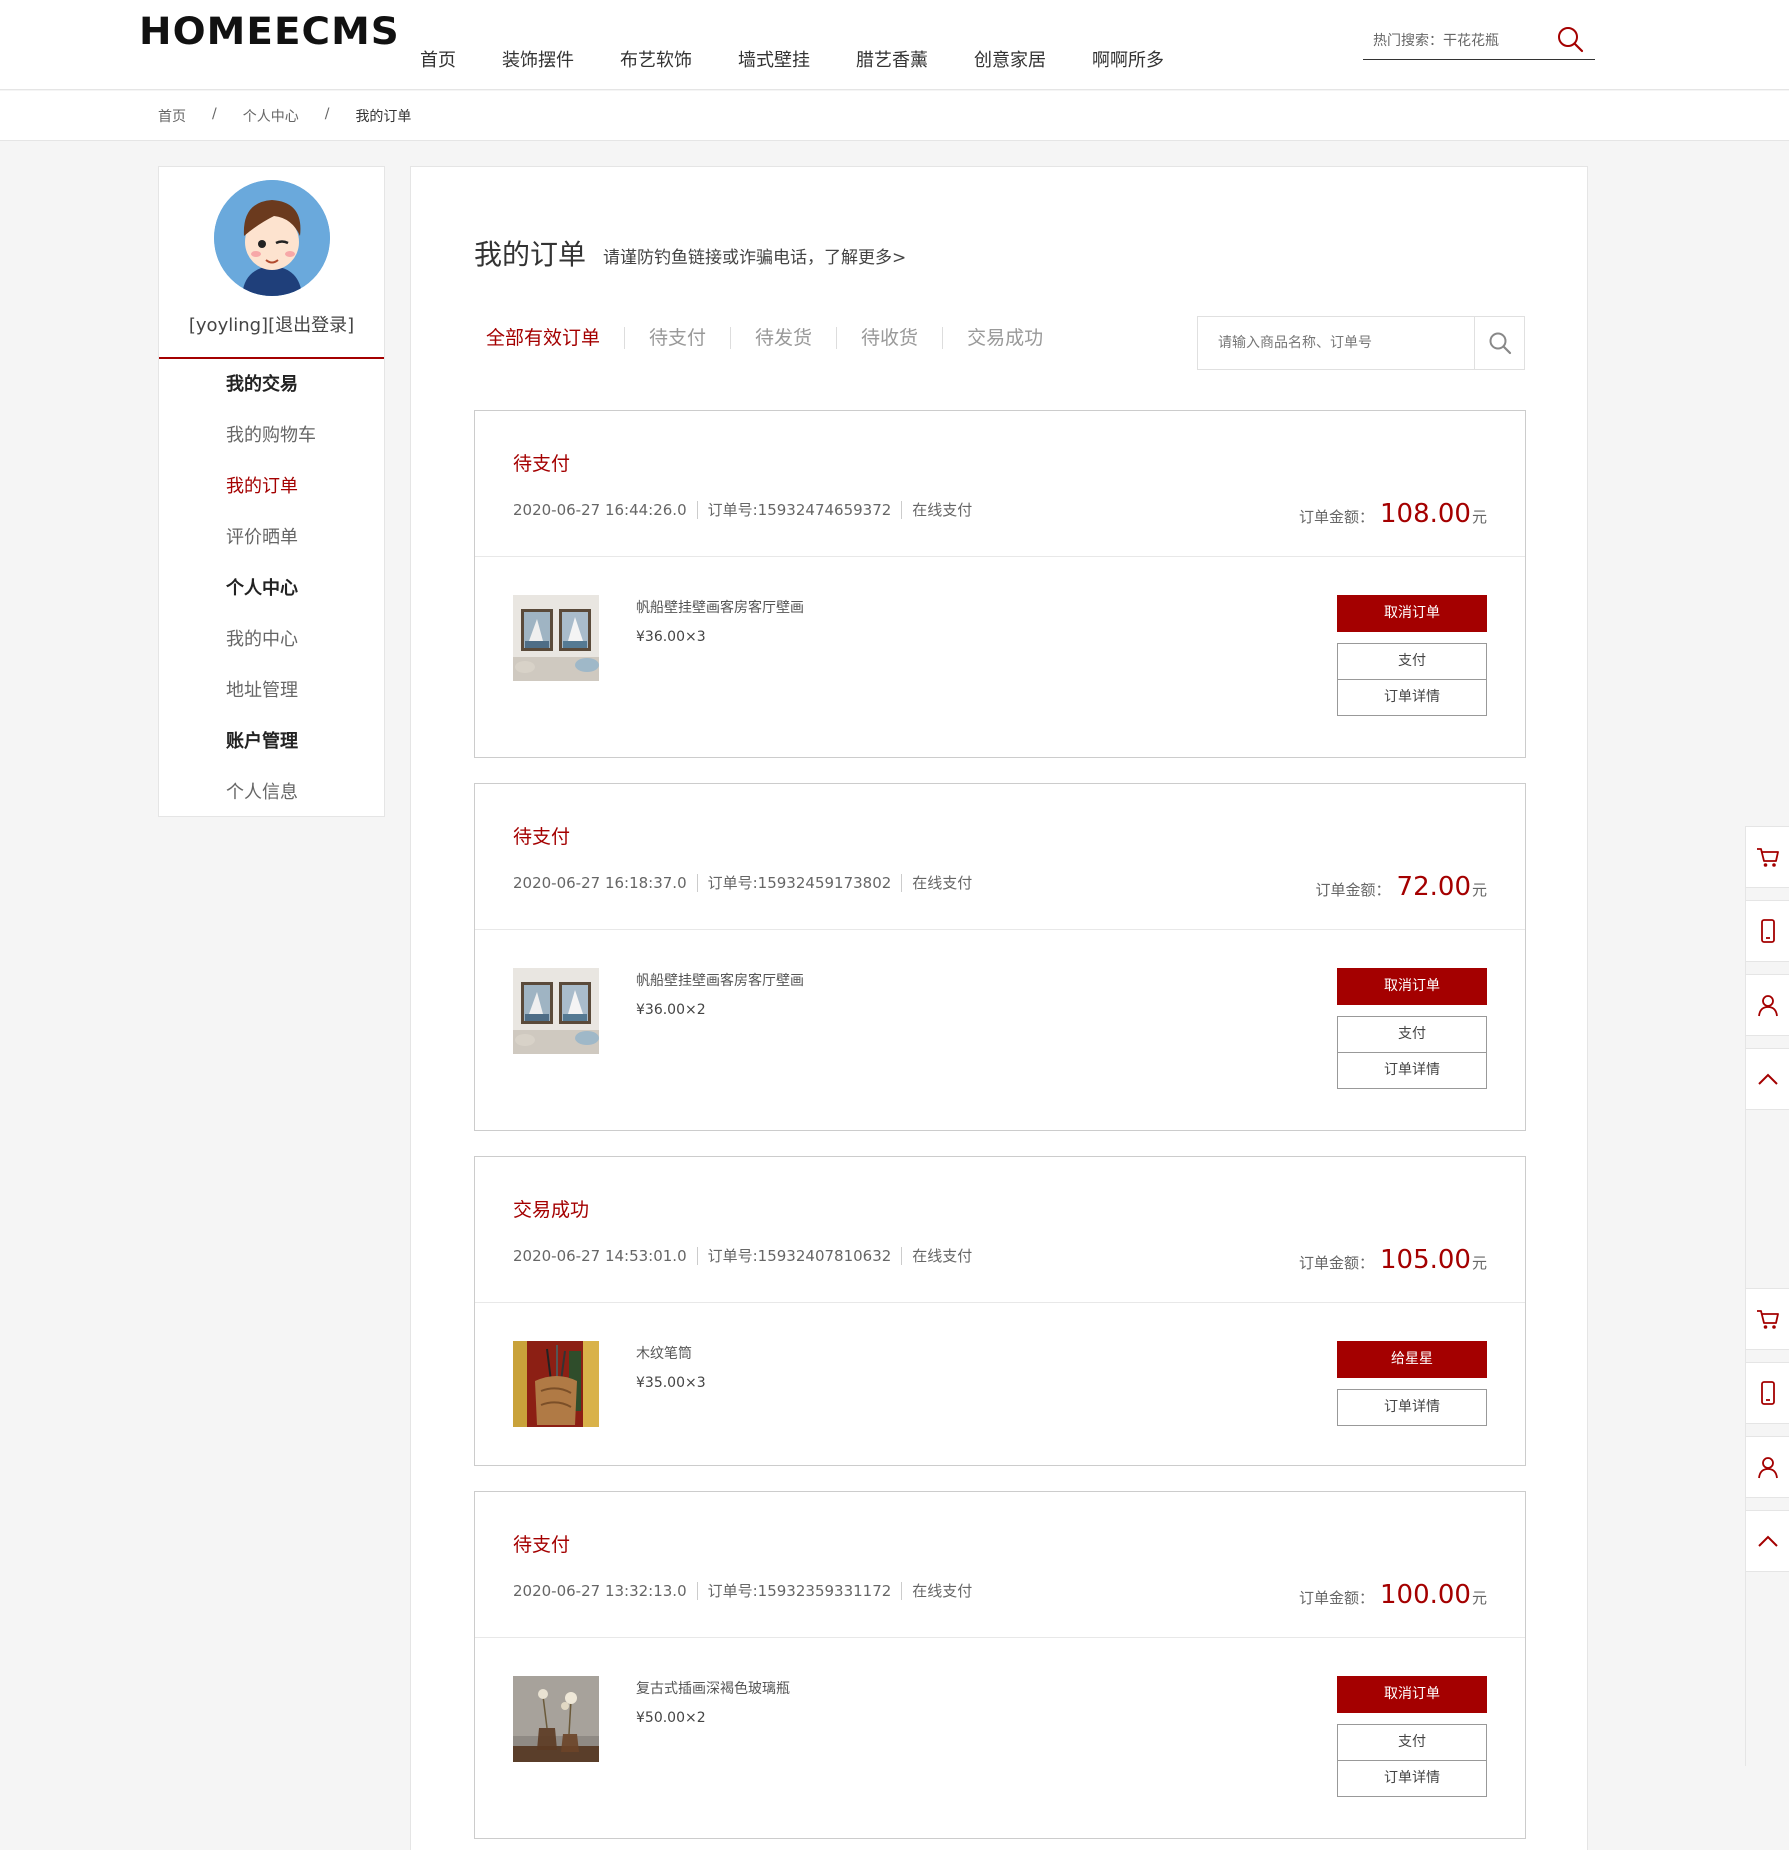  I want to click on order-search-button, so click(1499, 343).